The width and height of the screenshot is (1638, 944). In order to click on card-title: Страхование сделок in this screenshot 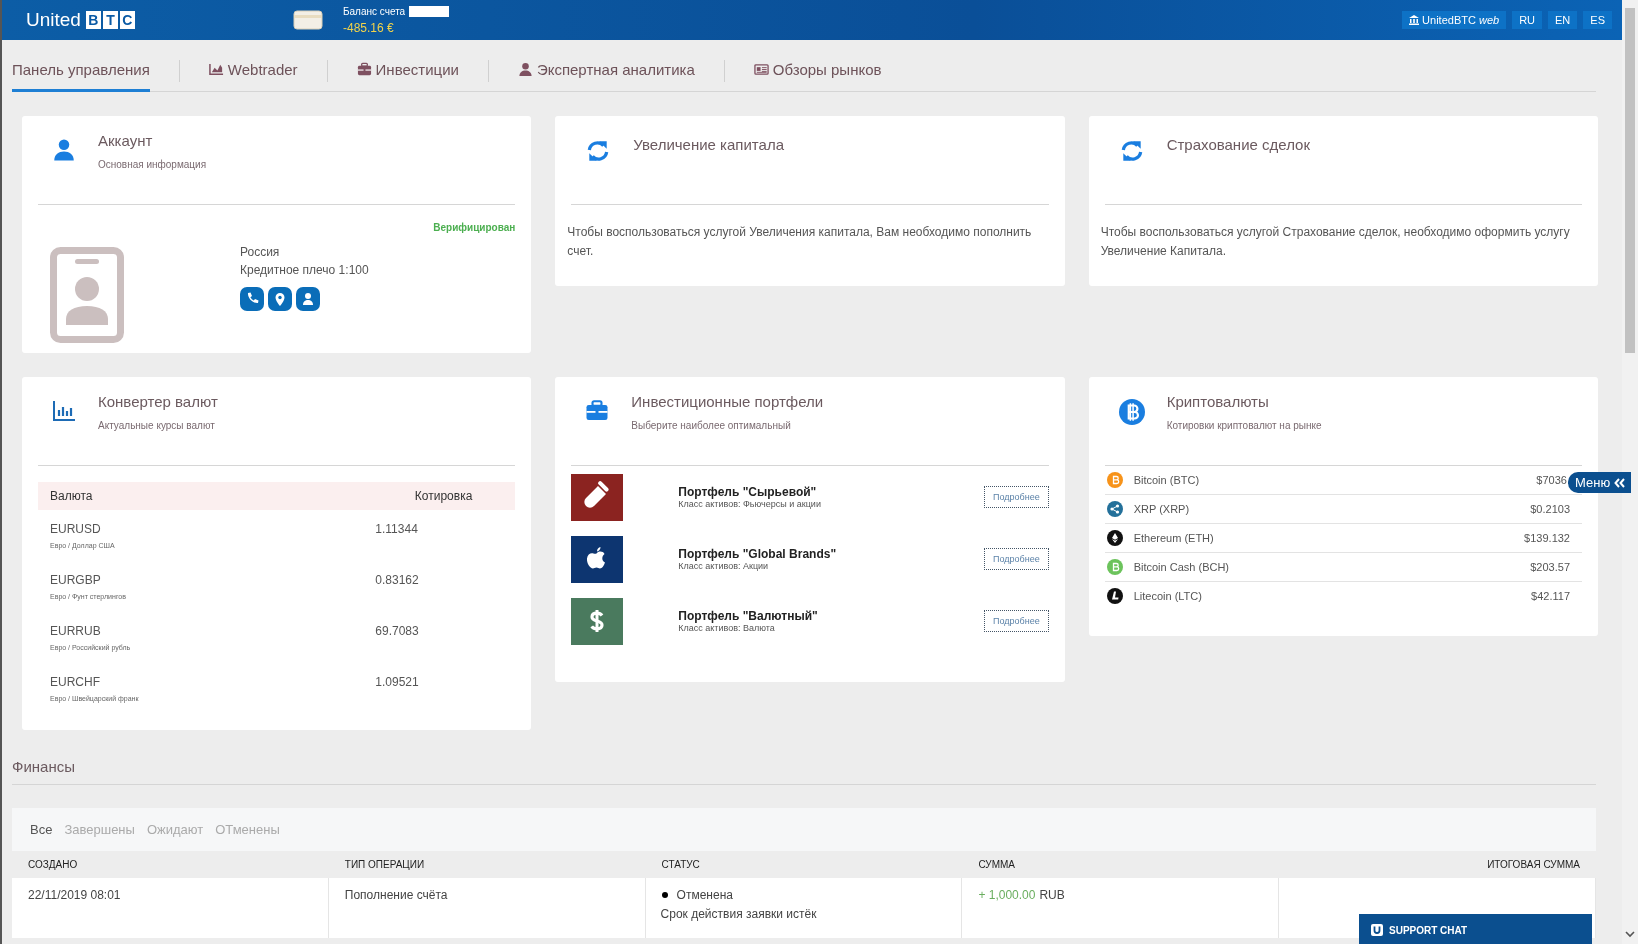, I will do `click(1238, 144)`.